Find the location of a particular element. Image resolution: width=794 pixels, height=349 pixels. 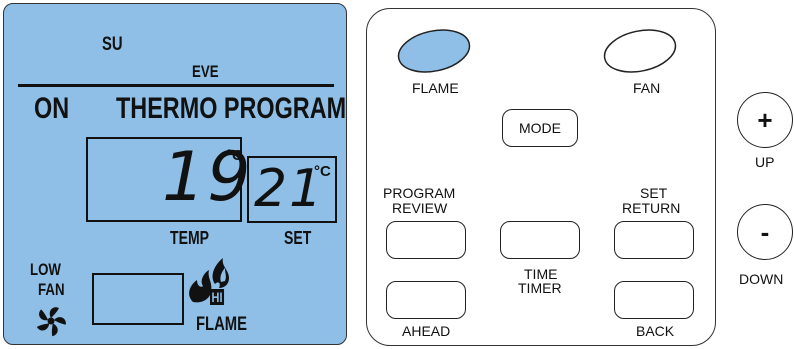

fan-speed-label: LOW is located at coordinates (45, 269).